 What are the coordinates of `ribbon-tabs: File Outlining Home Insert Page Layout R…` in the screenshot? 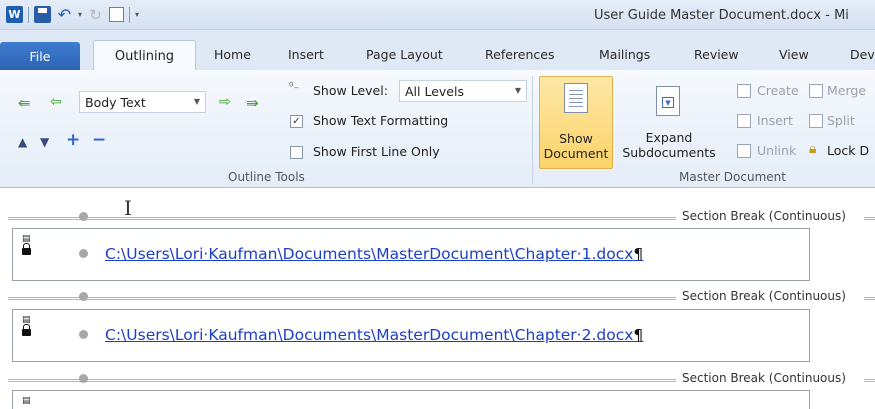 It's located at (437, 50).